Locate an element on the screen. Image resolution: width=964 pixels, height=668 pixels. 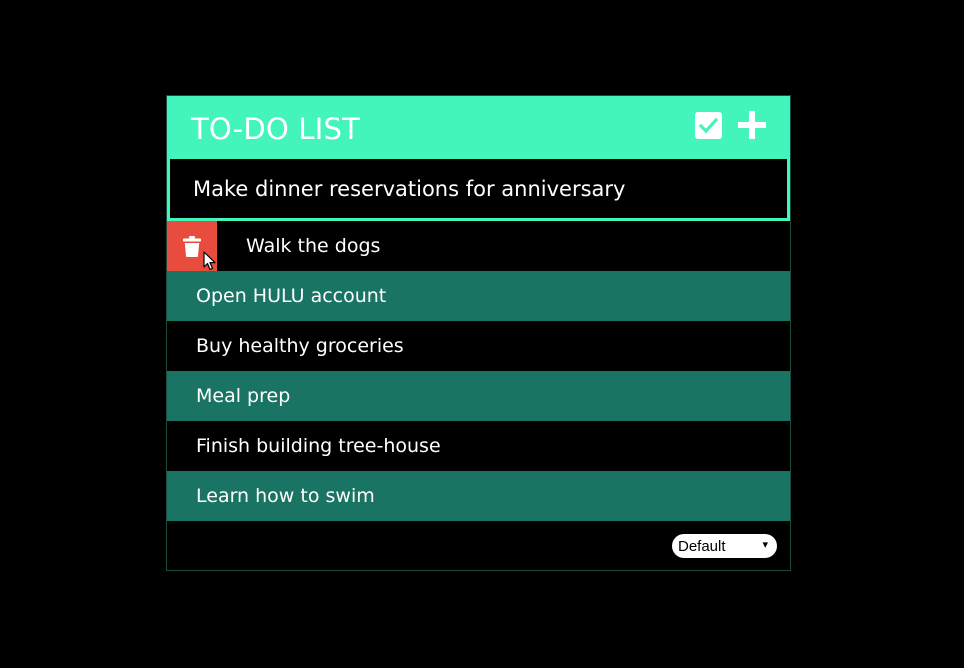
list-item: Buy healthy groceries is located at coordinates (478, 346).